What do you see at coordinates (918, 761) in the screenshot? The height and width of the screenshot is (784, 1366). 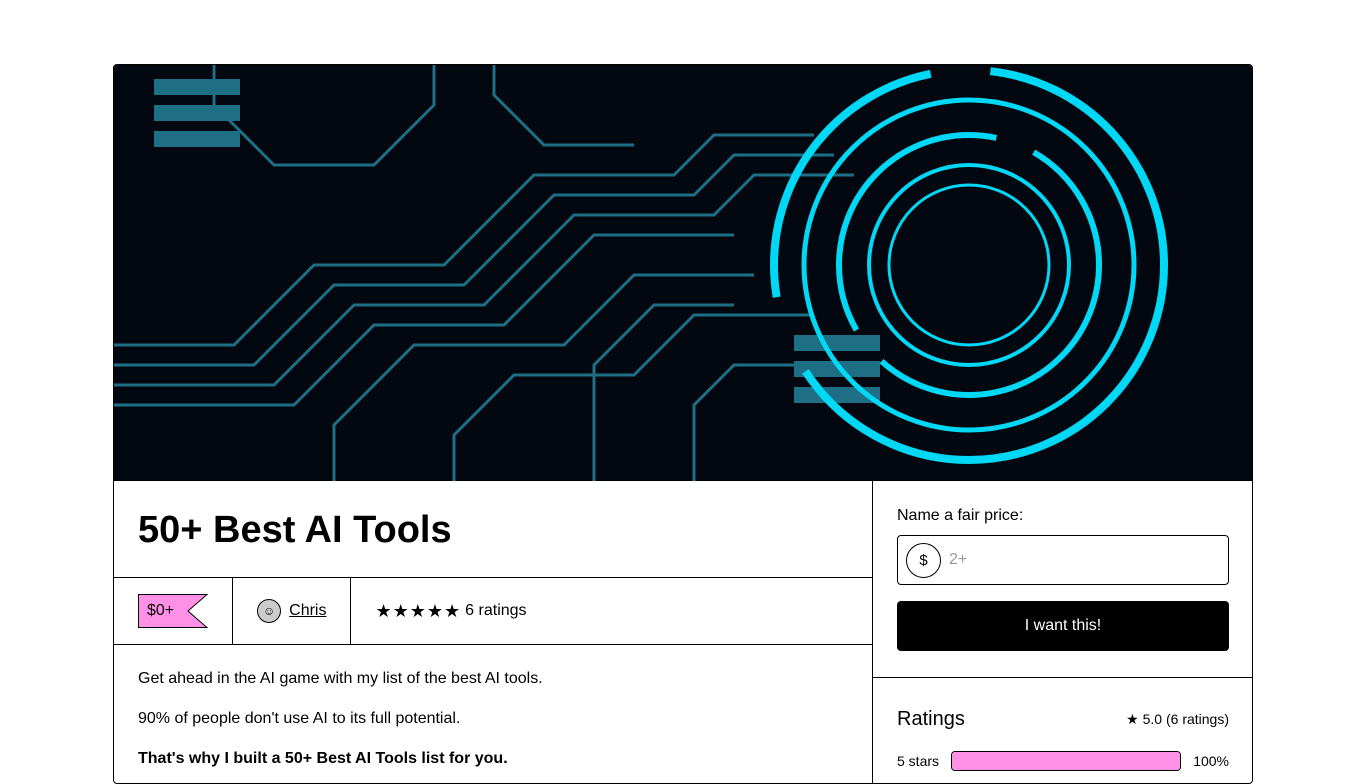 I see `rating-row-label: 5 stars` at bounding box center [918, 761].